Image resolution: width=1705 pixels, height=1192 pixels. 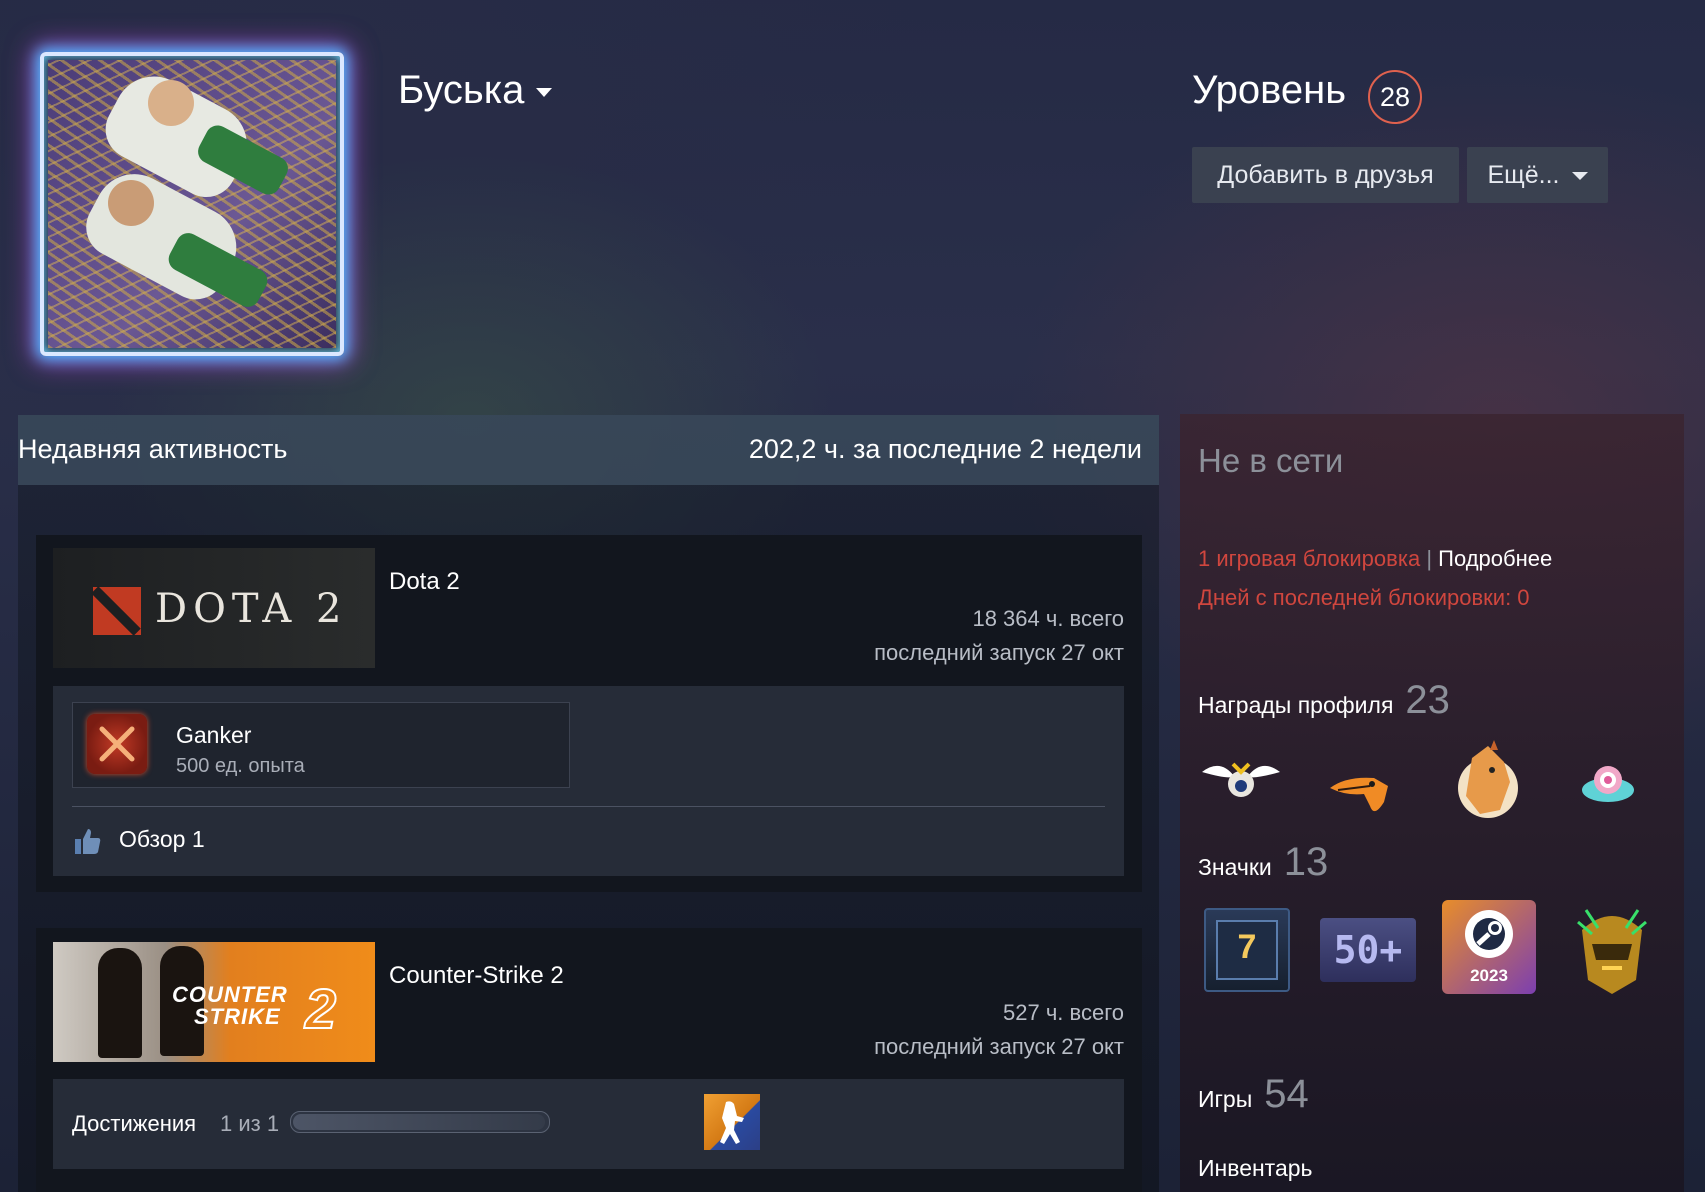 I want to click on game-total-hours: 527 ч. всего, so click(x=1063, y=1012).